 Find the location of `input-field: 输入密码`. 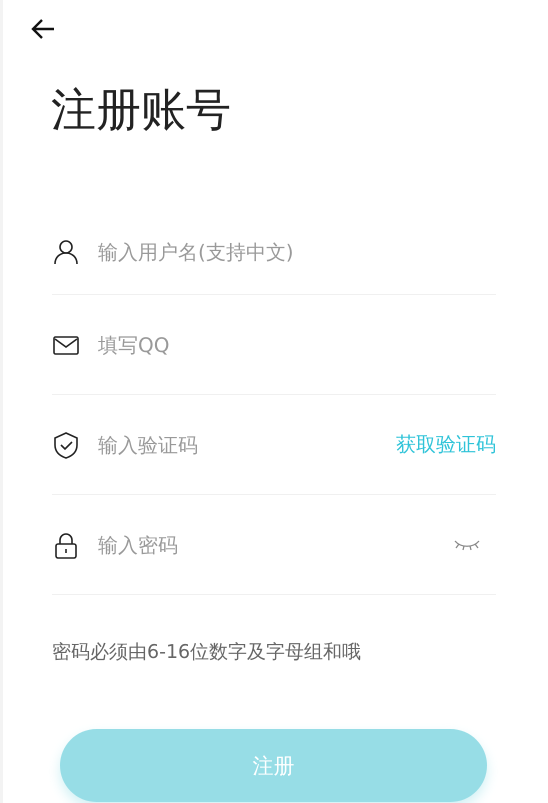

input-field: 输入密码 is located at coordinates (267, 544).